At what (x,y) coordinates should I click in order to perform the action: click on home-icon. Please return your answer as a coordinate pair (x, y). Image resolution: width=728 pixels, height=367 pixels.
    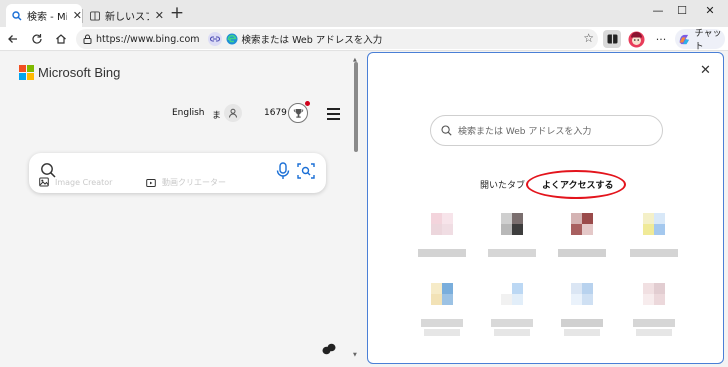
    Looking at the image, I should click on (61, 39).